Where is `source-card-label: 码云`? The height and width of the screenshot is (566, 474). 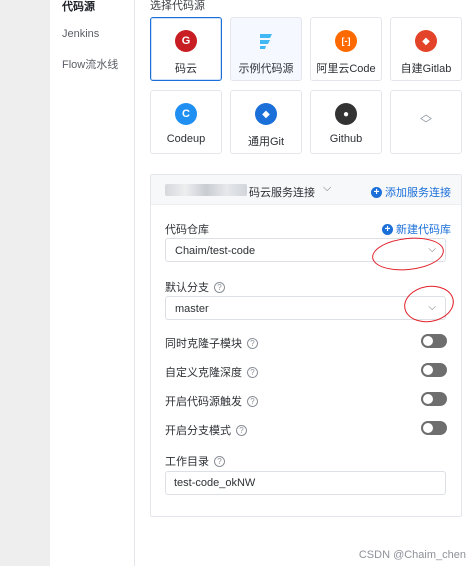
source-card-label: 码云 is located at coordinates (186, 69).